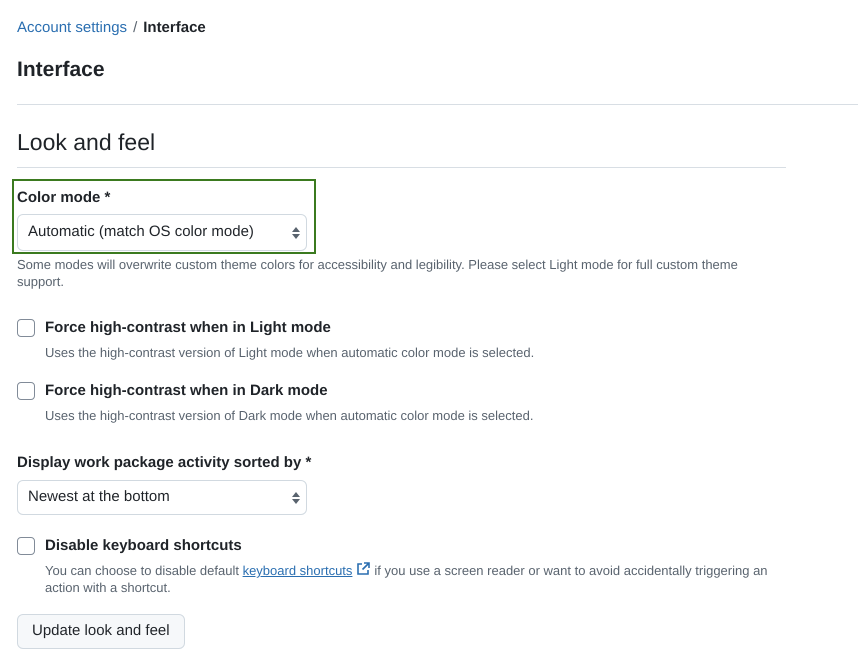  What do you see at coordinates (289, 391) in the screenshot?
I see `checkbox-label: Force high-contrast when in Dark mode` at bounding box center [289, 391].